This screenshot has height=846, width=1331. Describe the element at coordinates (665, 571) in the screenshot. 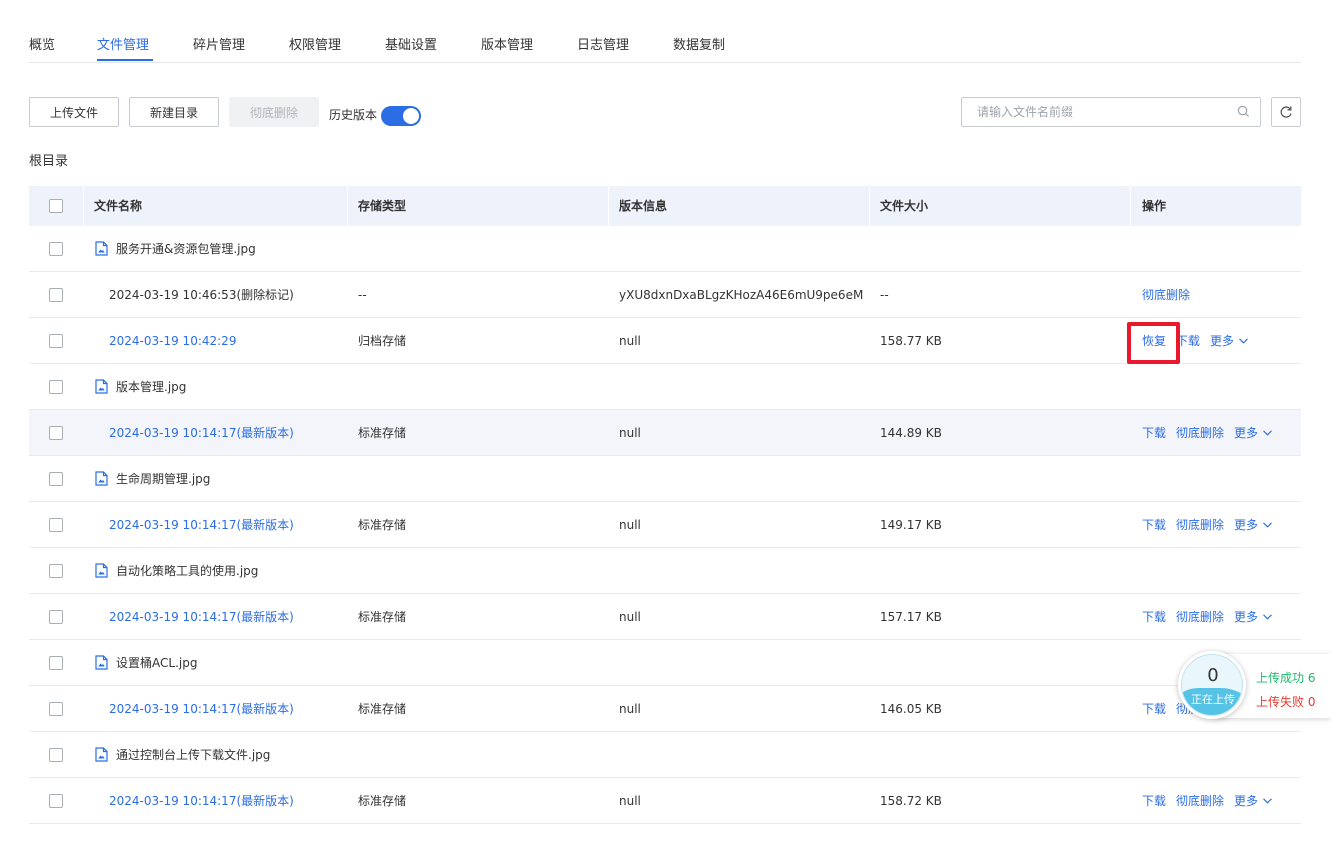

I see `table-row: 自动化策略工具的使用.jpg` at that location.